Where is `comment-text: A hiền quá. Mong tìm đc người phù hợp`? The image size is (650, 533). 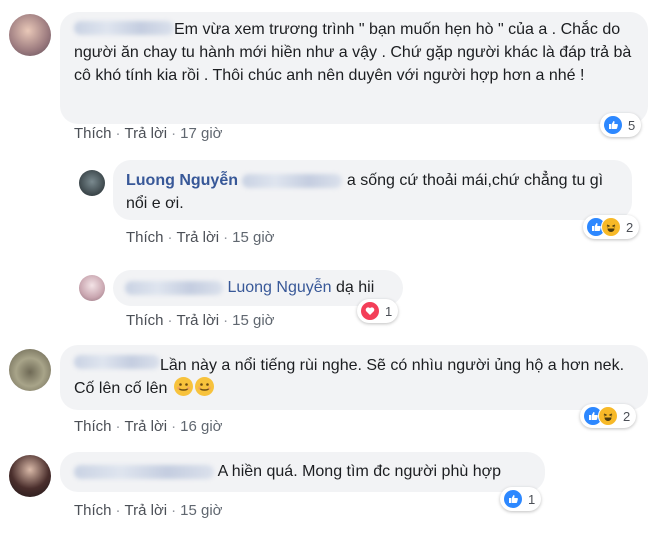
comment-text: A hiền quá. Mong tìm đc người phù hợp is located at coordinates (359, 471).